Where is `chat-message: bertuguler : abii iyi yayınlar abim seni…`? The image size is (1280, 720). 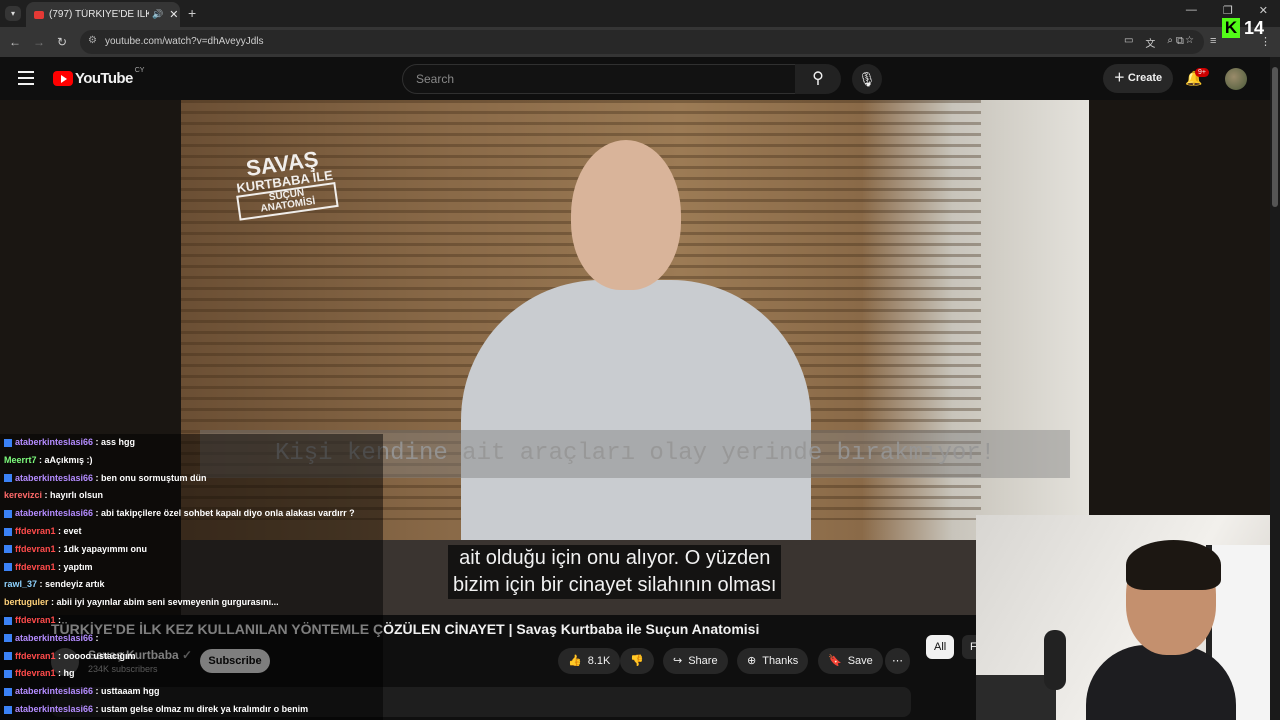 chat-message: bertuguler : abii iyi yayınlar abim seni… is located at coordinates (191, 603).